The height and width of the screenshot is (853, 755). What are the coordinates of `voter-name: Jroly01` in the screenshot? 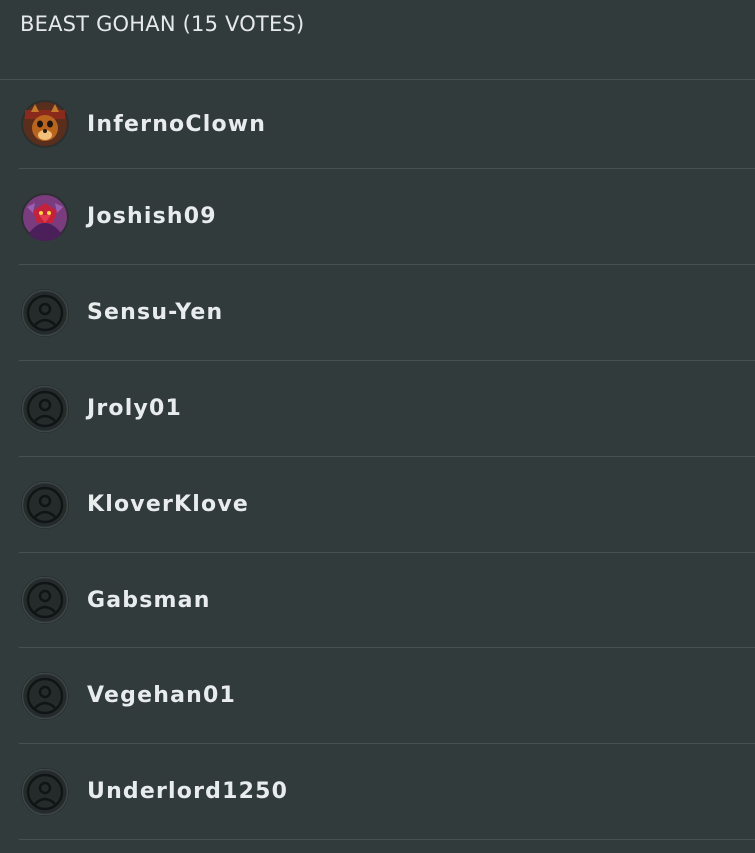 It's located at (134, 408).